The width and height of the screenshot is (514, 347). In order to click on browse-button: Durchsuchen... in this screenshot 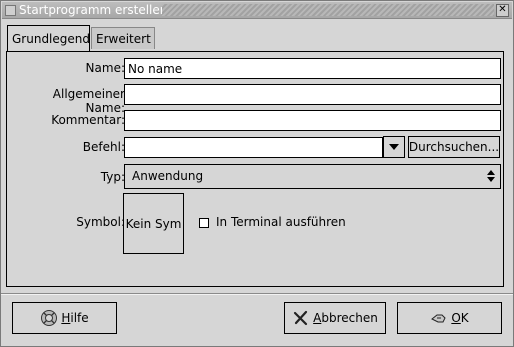, I will do `click(454, 147)`.